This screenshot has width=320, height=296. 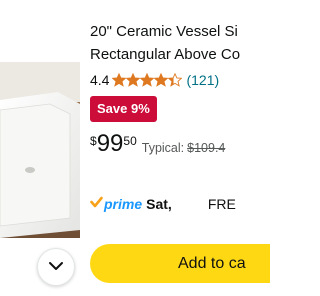 I want to click on free-delivery-label: FRE, so click(x=221, y=204).